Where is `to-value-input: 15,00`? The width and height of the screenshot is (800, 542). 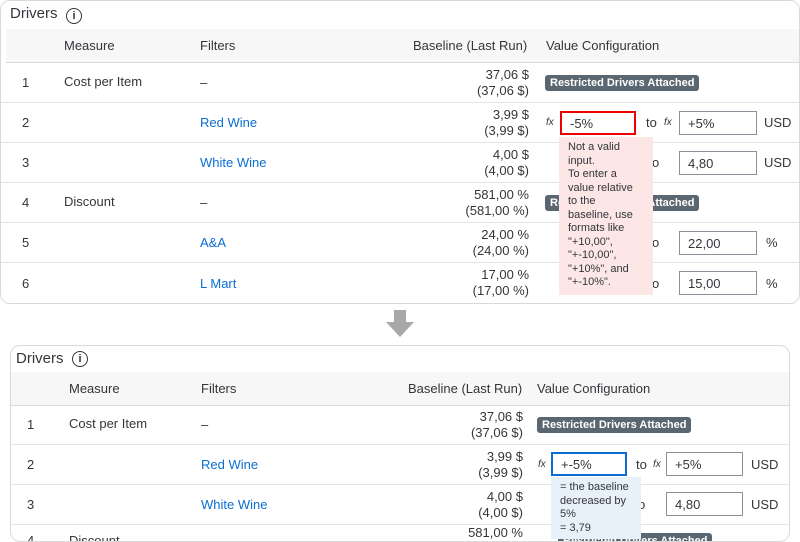
to-value-input: 15,00 is located at coordinates (718, 283).